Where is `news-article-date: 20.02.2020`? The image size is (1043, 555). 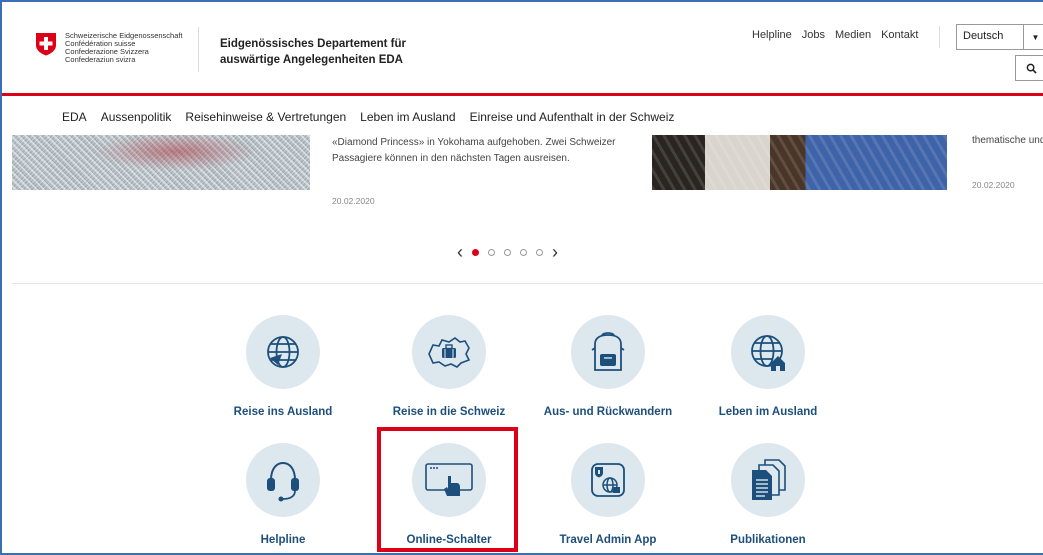
news-article-date: 20.02.2020 is located at coordinates (353, 201).